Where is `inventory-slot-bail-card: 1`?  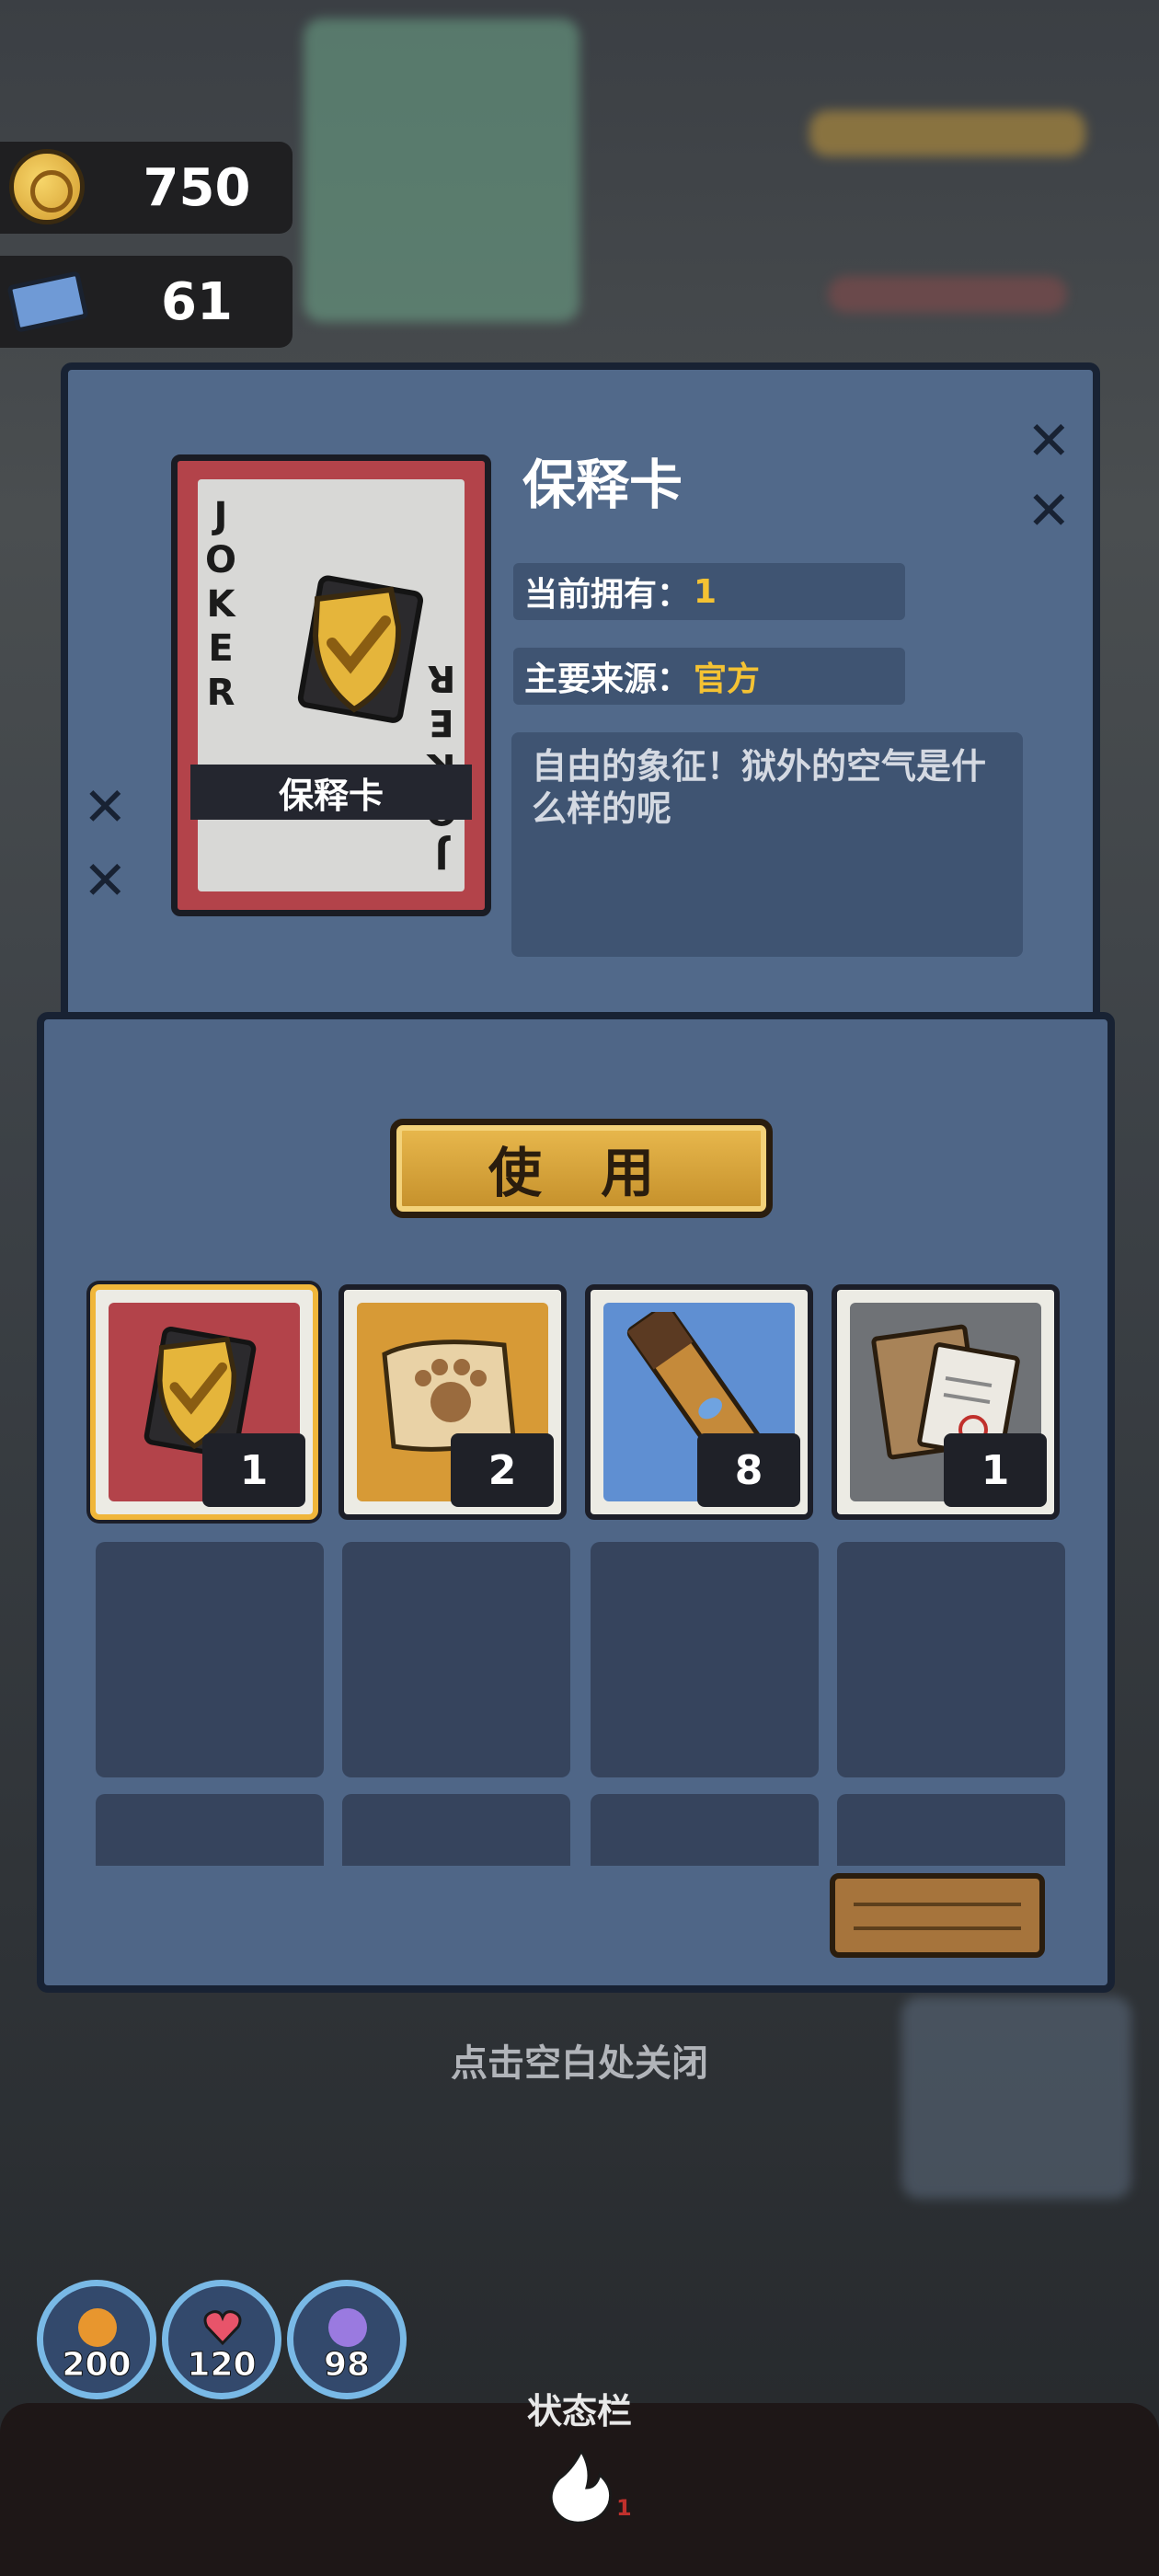 inventory-slot-bail-card: 1 is located at coordinates (204, 1402).